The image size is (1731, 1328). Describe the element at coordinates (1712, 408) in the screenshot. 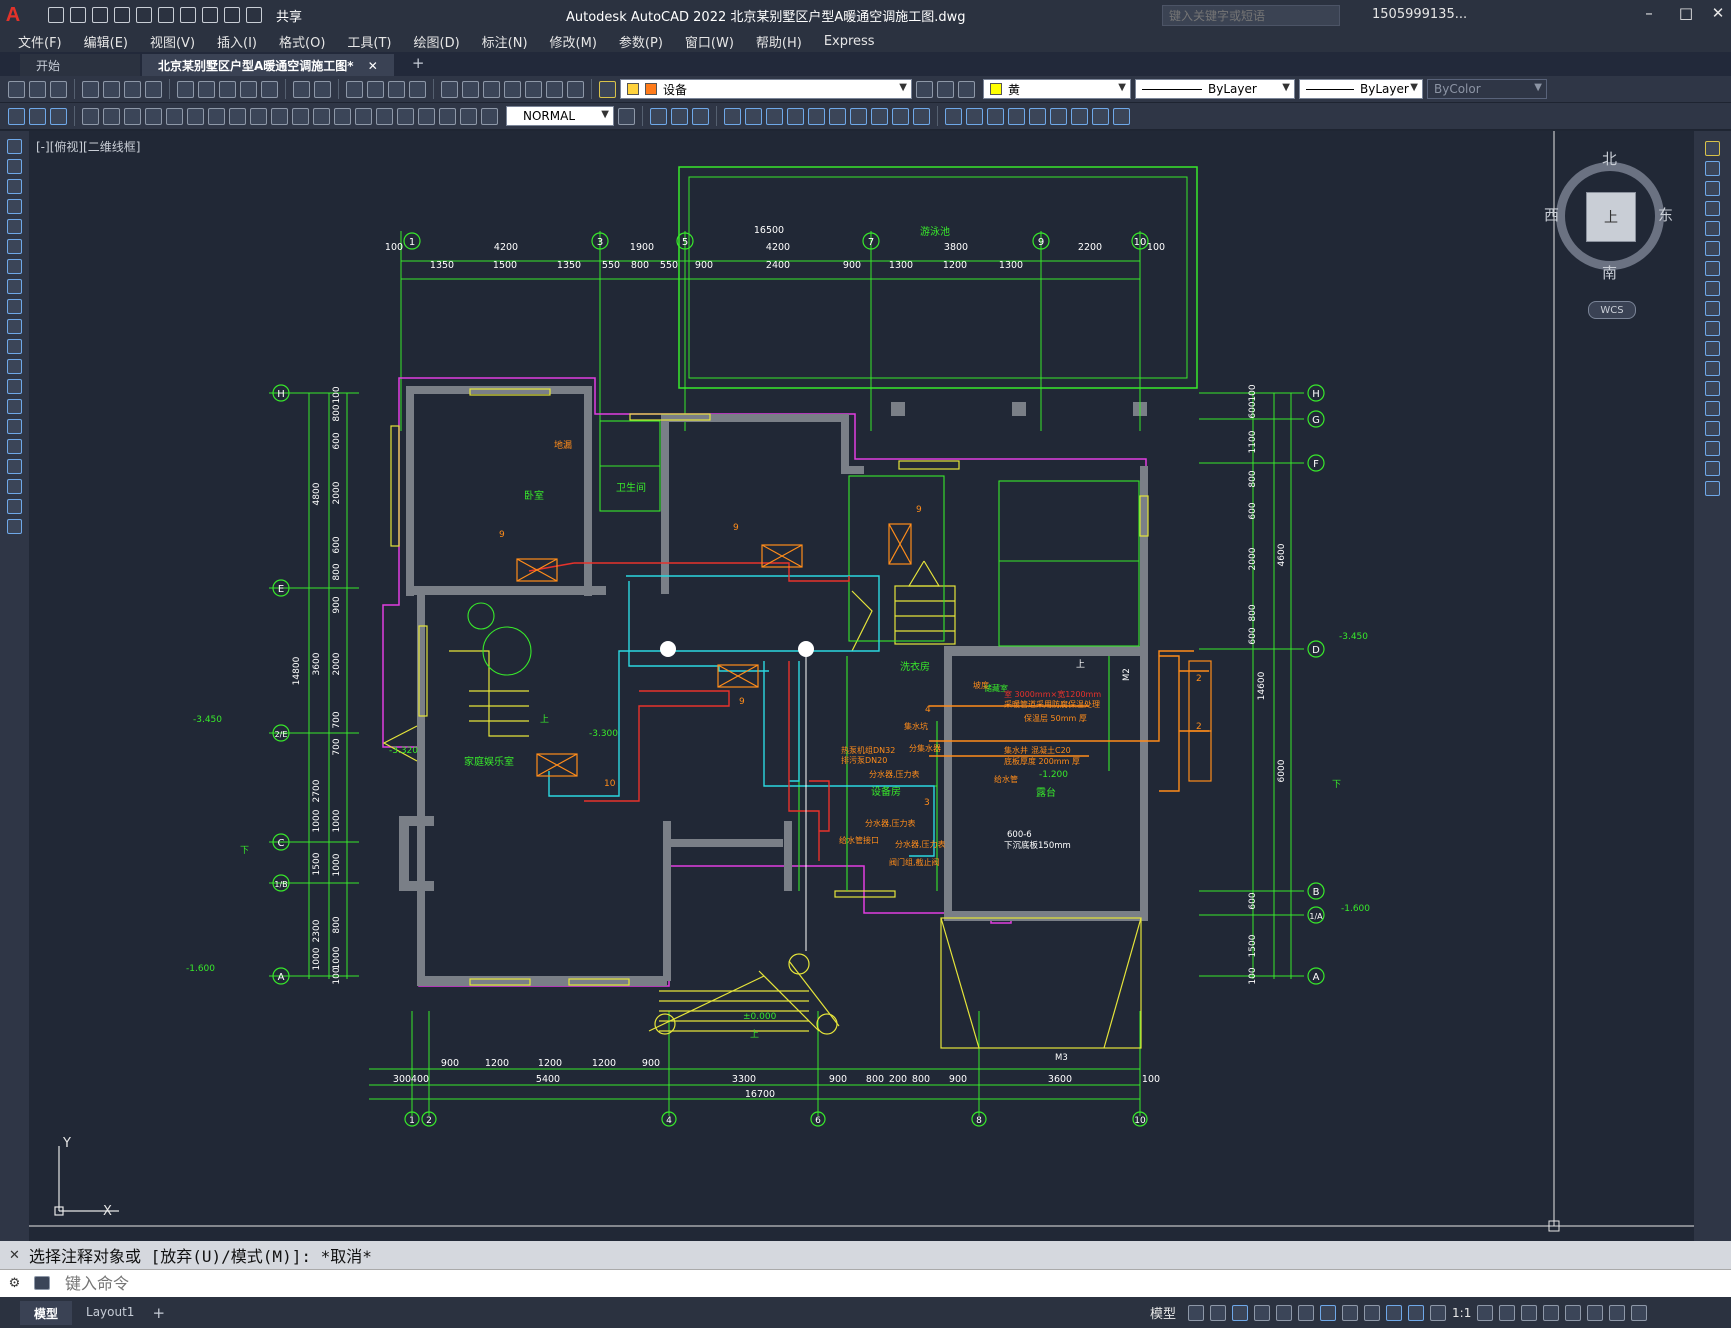

I see `join-icon` at that location.